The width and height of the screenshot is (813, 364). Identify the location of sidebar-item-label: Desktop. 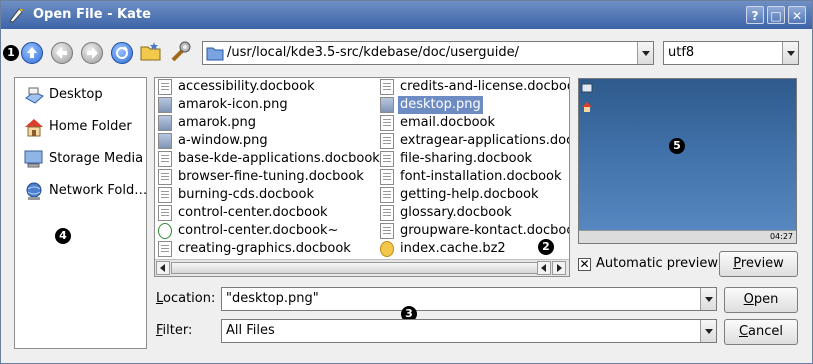
(76, 94).